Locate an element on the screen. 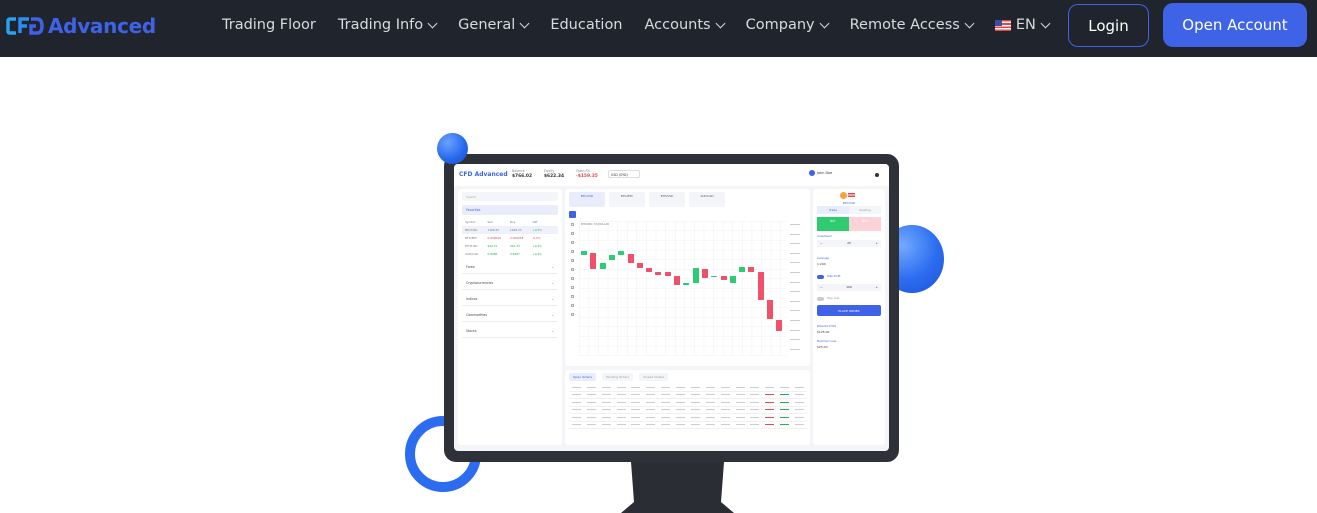 Image resolution: width=1317 pixels, height=513 pixels. cfd-logo-icon is located at coordinates (25, 26).